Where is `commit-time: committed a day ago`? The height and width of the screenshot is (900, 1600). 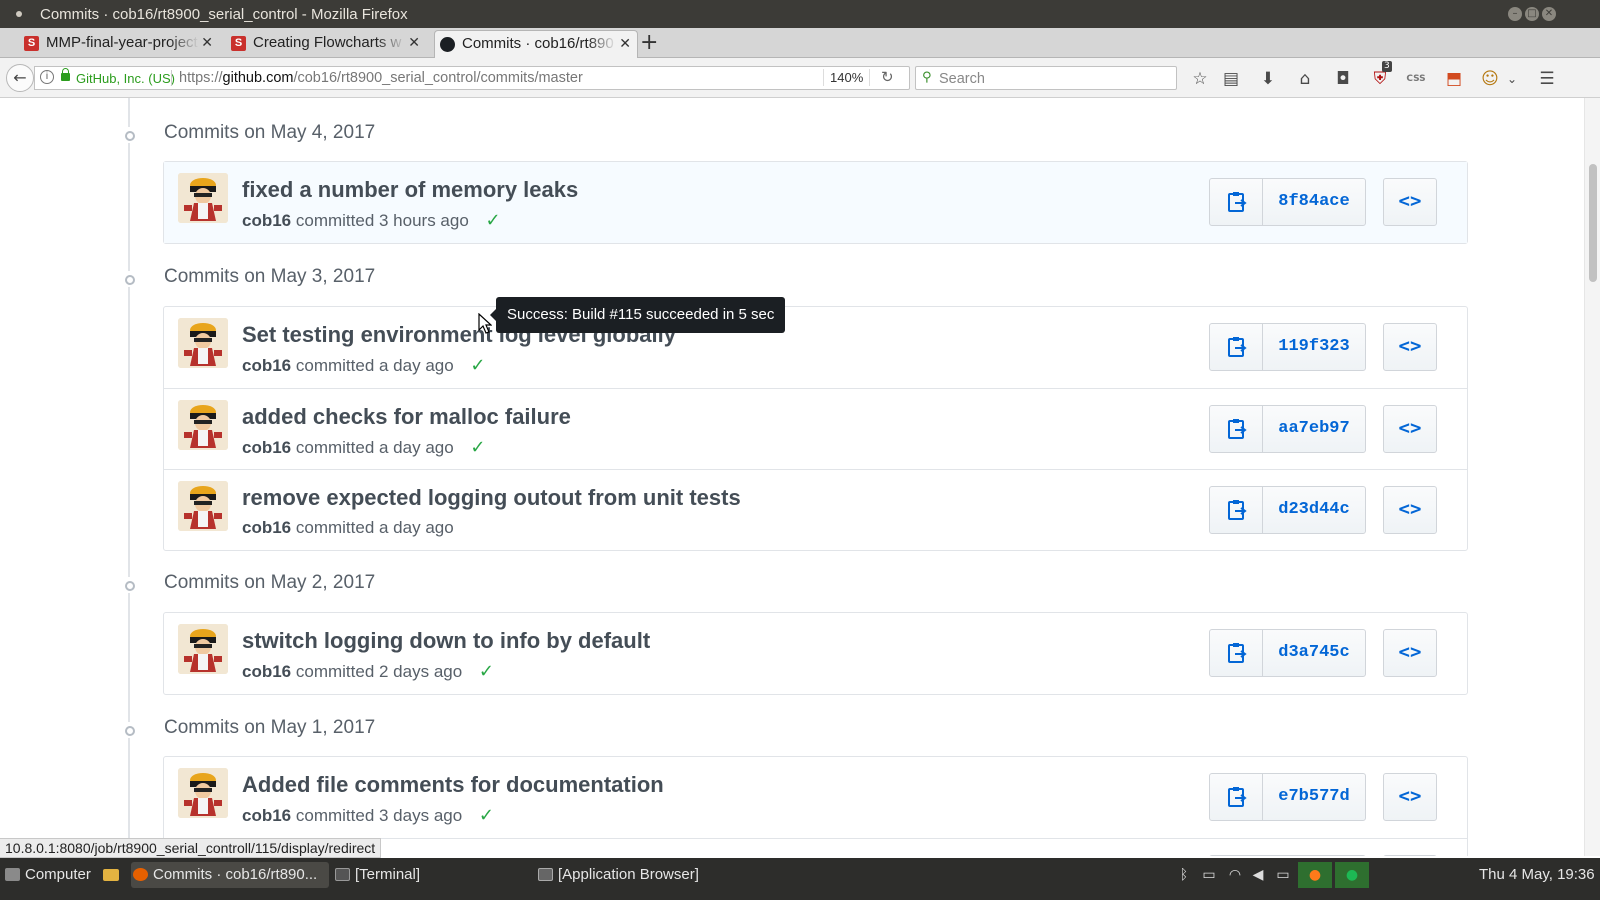
commit-time: committed a day ago is located at coordinates (374, 527).